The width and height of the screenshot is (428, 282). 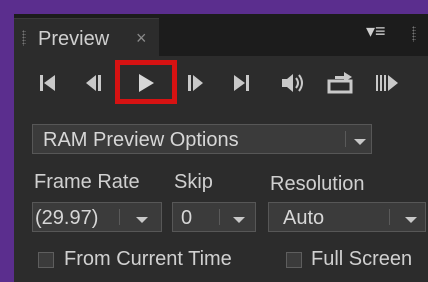 What do you see at coordinates (187, 218) in the screenshot?
I see `skip-value: 0` at bounding box center [187, 218].